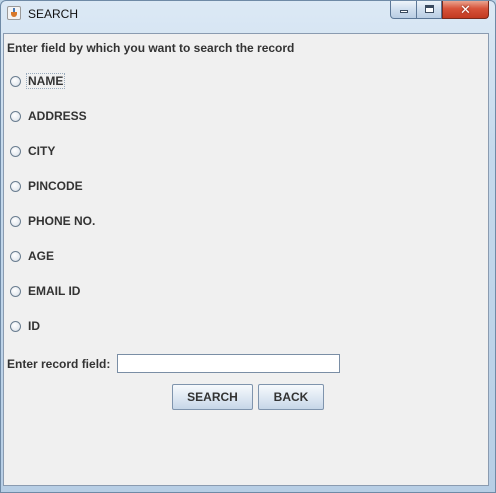  I want to click on minimize-button, so click(403, 10).